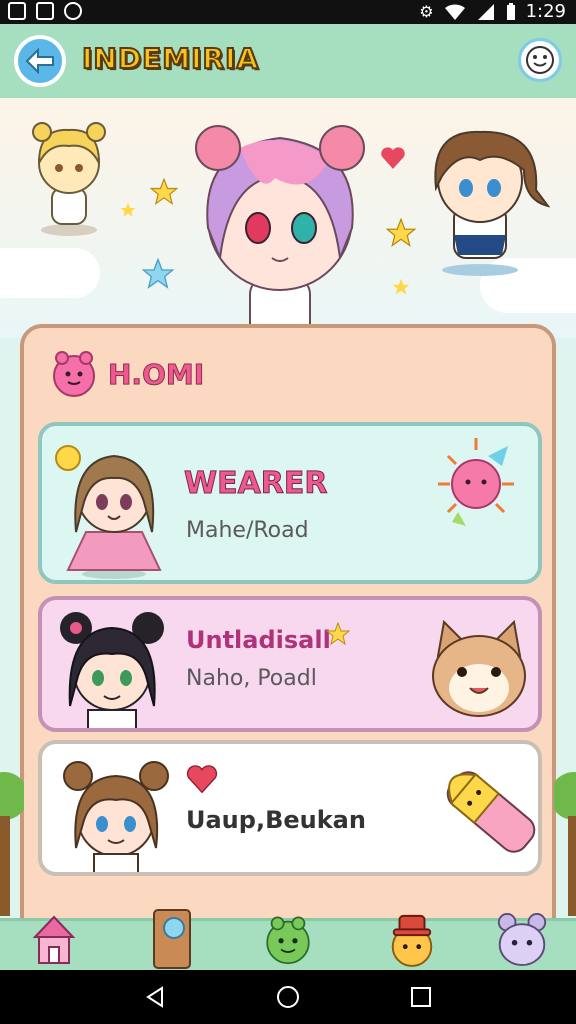  What do you see at coordinates (492, 203) in the screenshot?
I see `brunette-chibi-sticker` at bounding box center [492, 203].